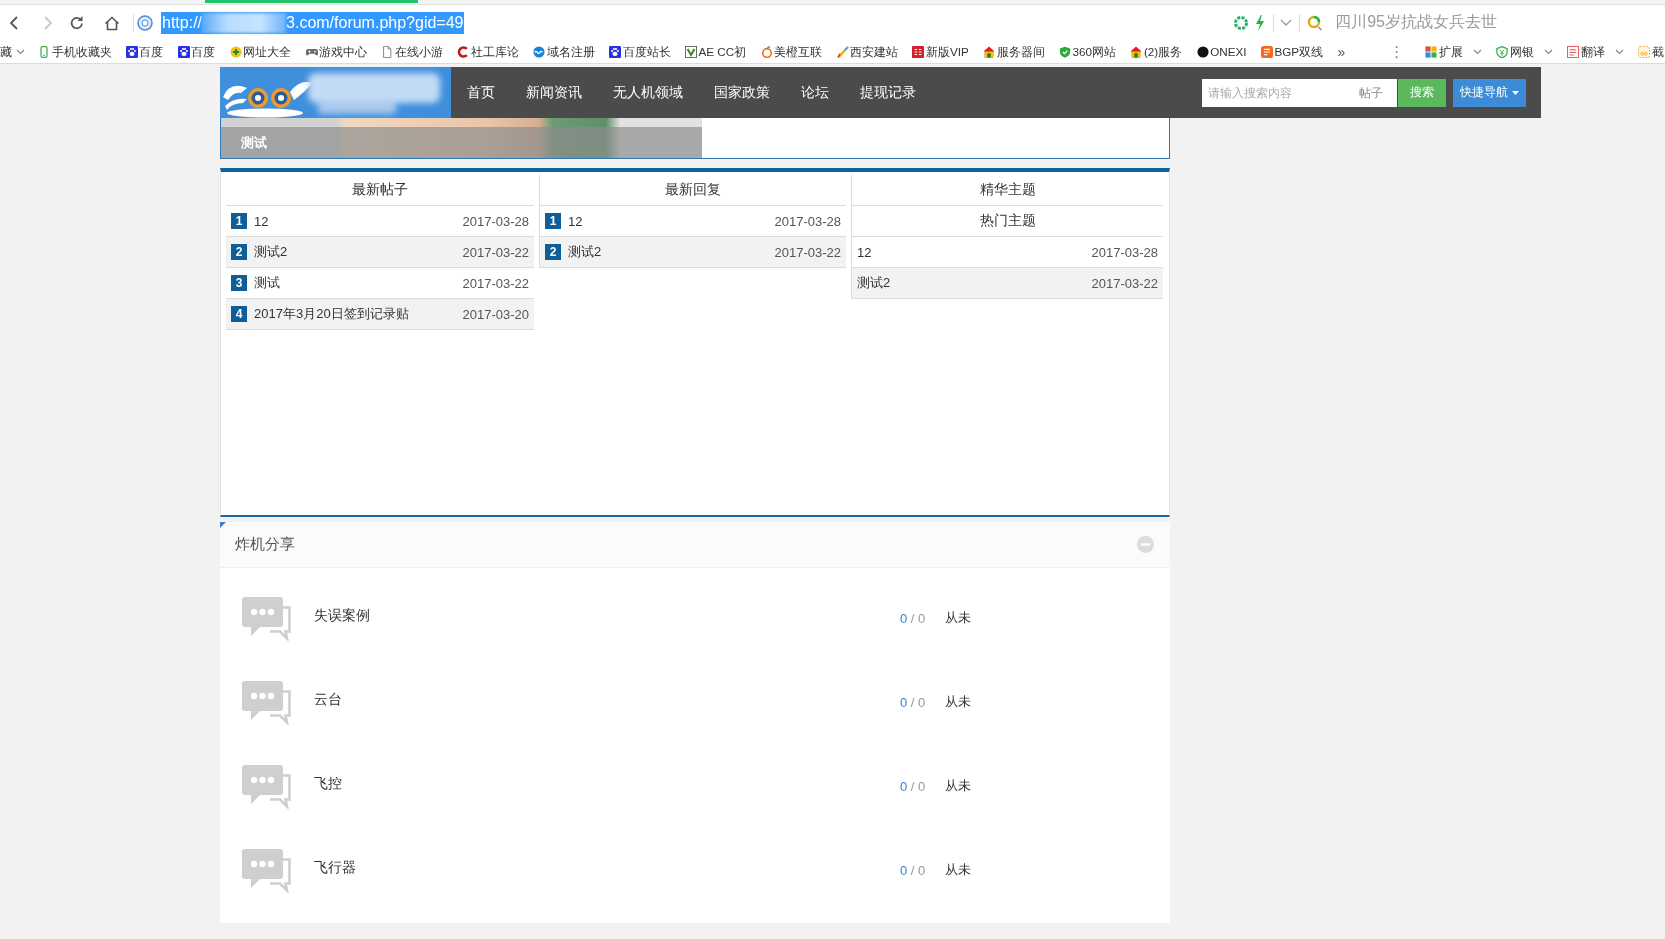 This screenshot has height=939, width=1665. I want to click on nav-link: 首页, so click(480, 92).